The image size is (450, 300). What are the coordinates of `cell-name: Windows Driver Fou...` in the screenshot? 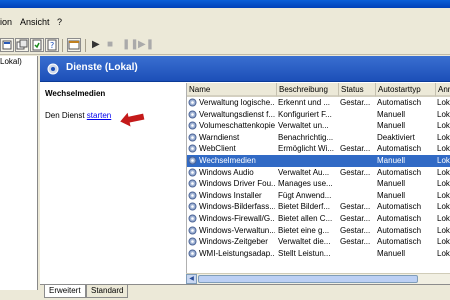 It's located at (237, 184).